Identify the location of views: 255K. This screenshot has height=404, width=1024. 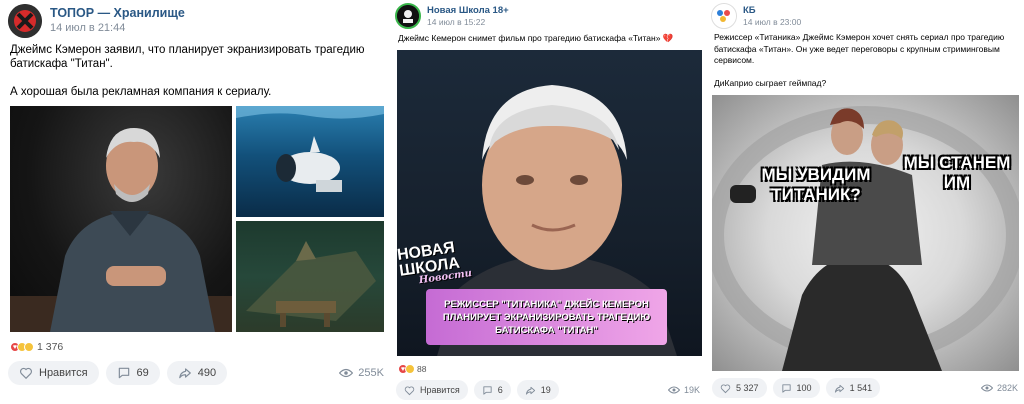
(361, 373).